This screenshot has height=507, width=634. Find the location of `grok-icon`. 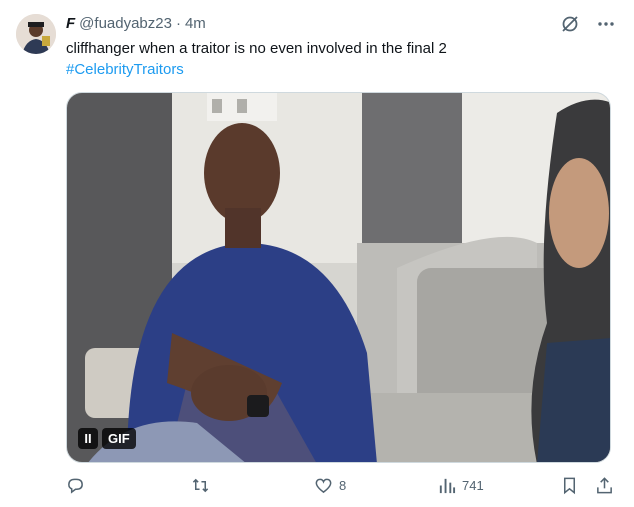

grok-icon is located at coordinates (570, 24).